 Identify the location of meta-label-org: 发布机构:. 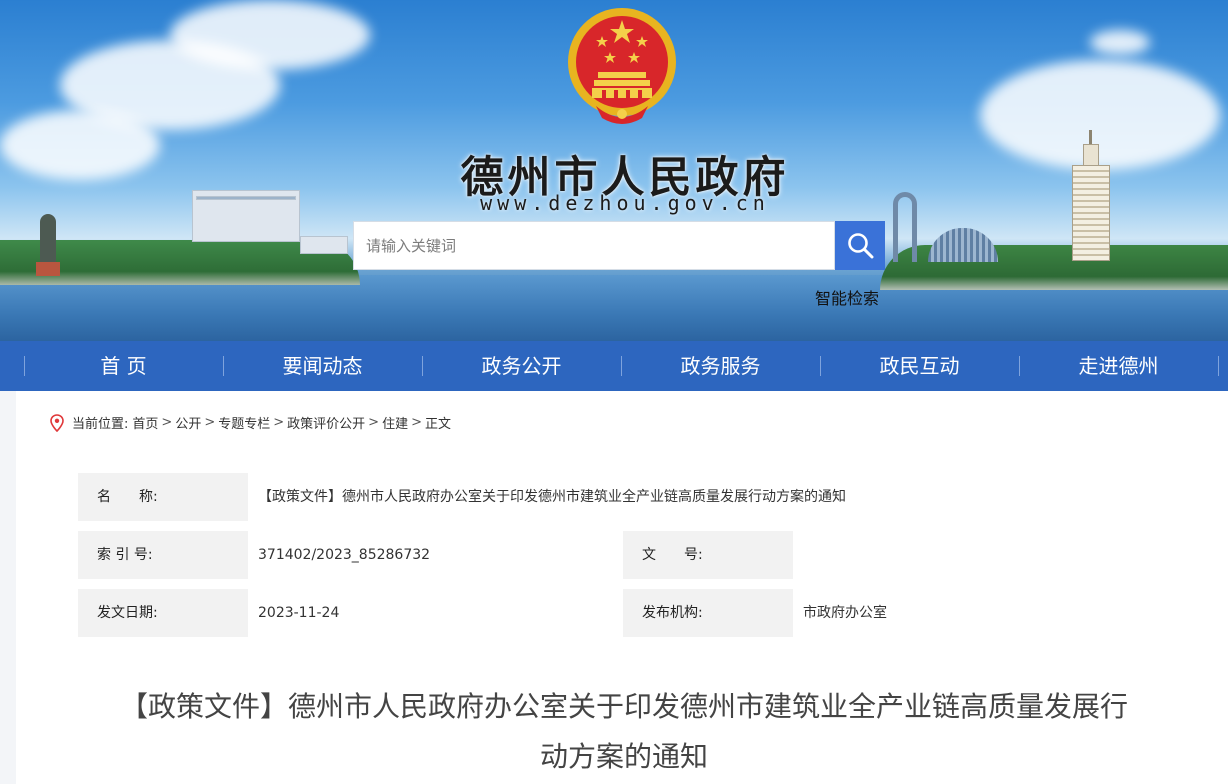
(672, 613).